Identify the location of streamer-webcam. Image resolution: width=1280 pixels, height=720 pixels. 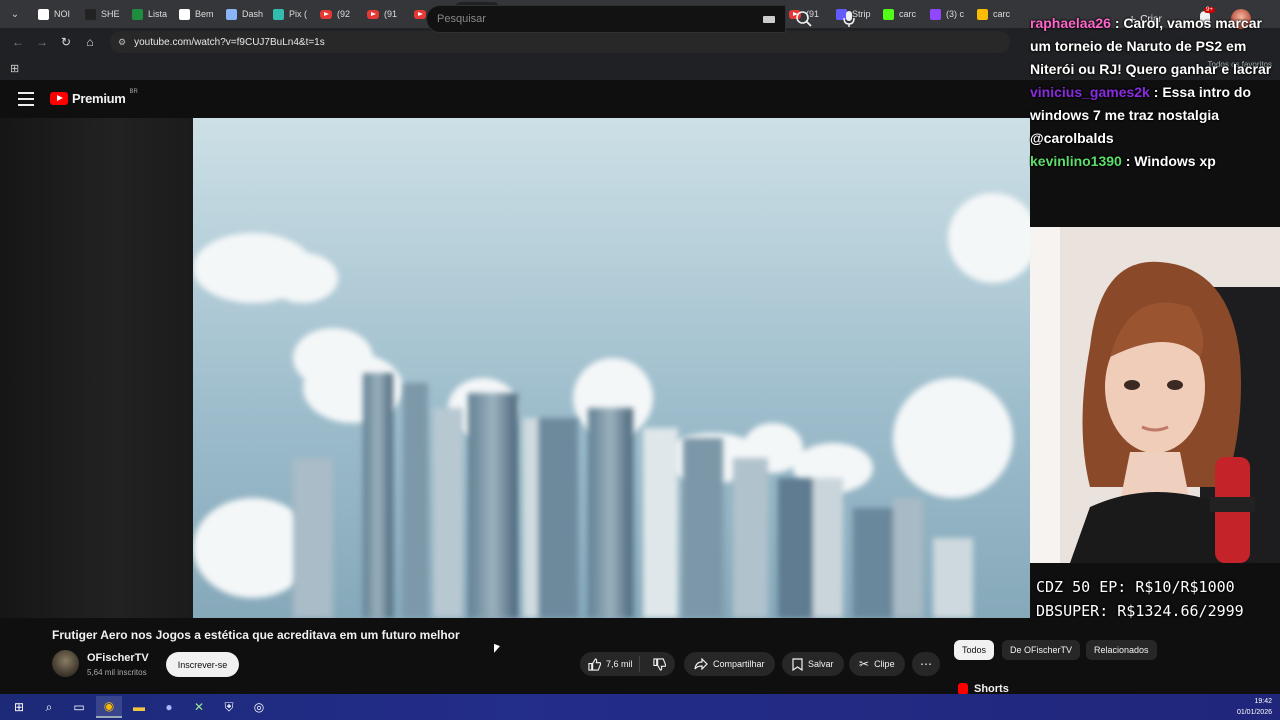
(1155, 395).